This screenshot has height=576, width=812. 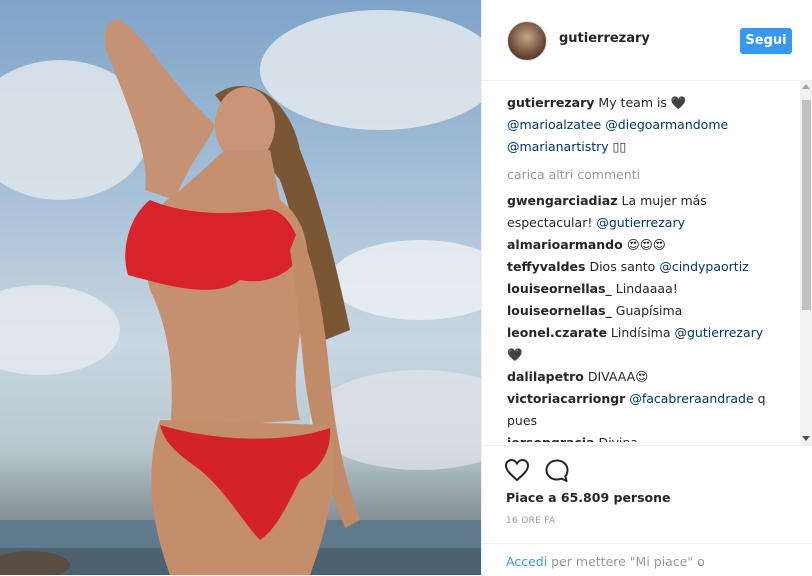 I want to click on comment-username: gwengarciadiaz, so click(x=562, y=200).